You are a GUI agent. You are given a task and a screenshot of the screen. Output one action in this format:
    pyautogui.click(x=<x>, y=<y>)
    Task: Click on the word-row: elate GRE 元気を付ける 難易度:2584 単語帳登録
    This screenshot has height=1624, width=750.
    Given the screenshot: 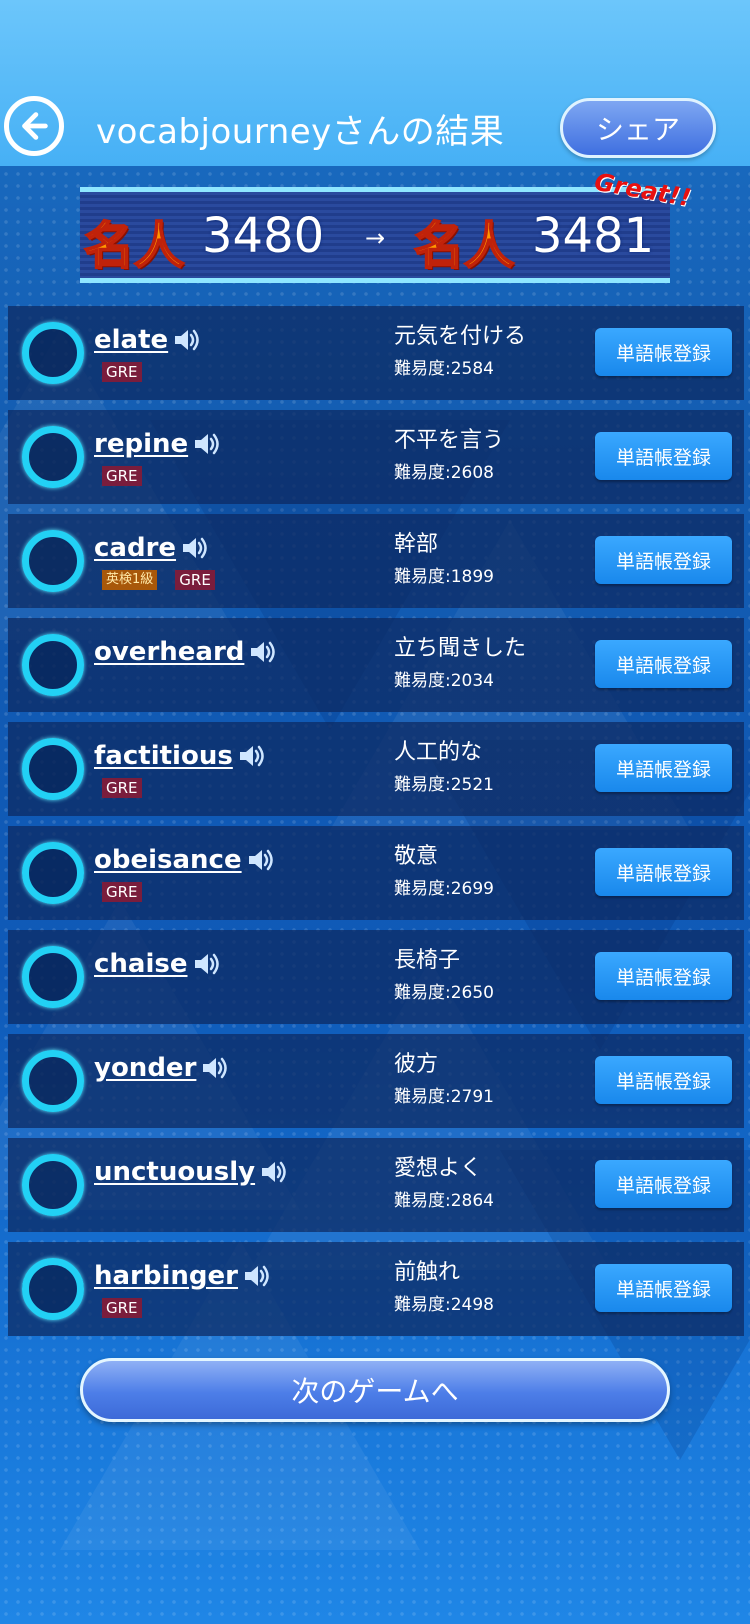 What is the action you would take?
    pyautogui.click(x=376, y=353)
    